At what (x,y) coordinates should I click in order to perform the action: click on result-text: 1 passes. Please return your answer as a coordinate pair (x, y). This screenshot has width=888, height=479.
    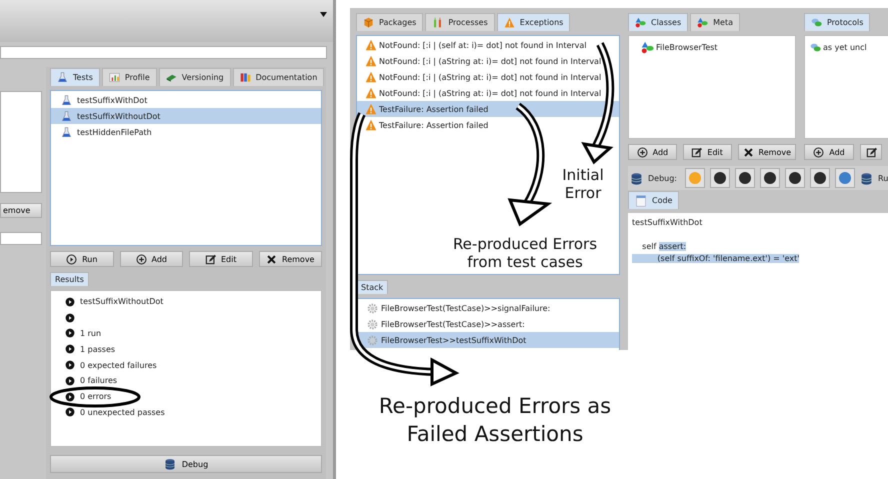
    Looking at the image, I should click on (98, 349).